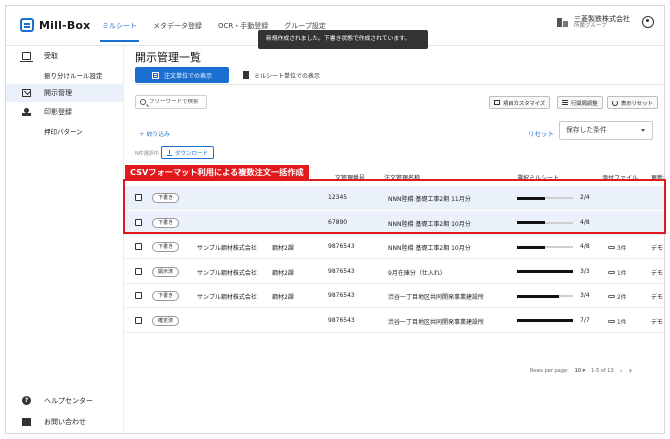 The height and width of the screenshot is (439, 670). I want to click on reset-view-button: 表示リセット, so click(632, 102).